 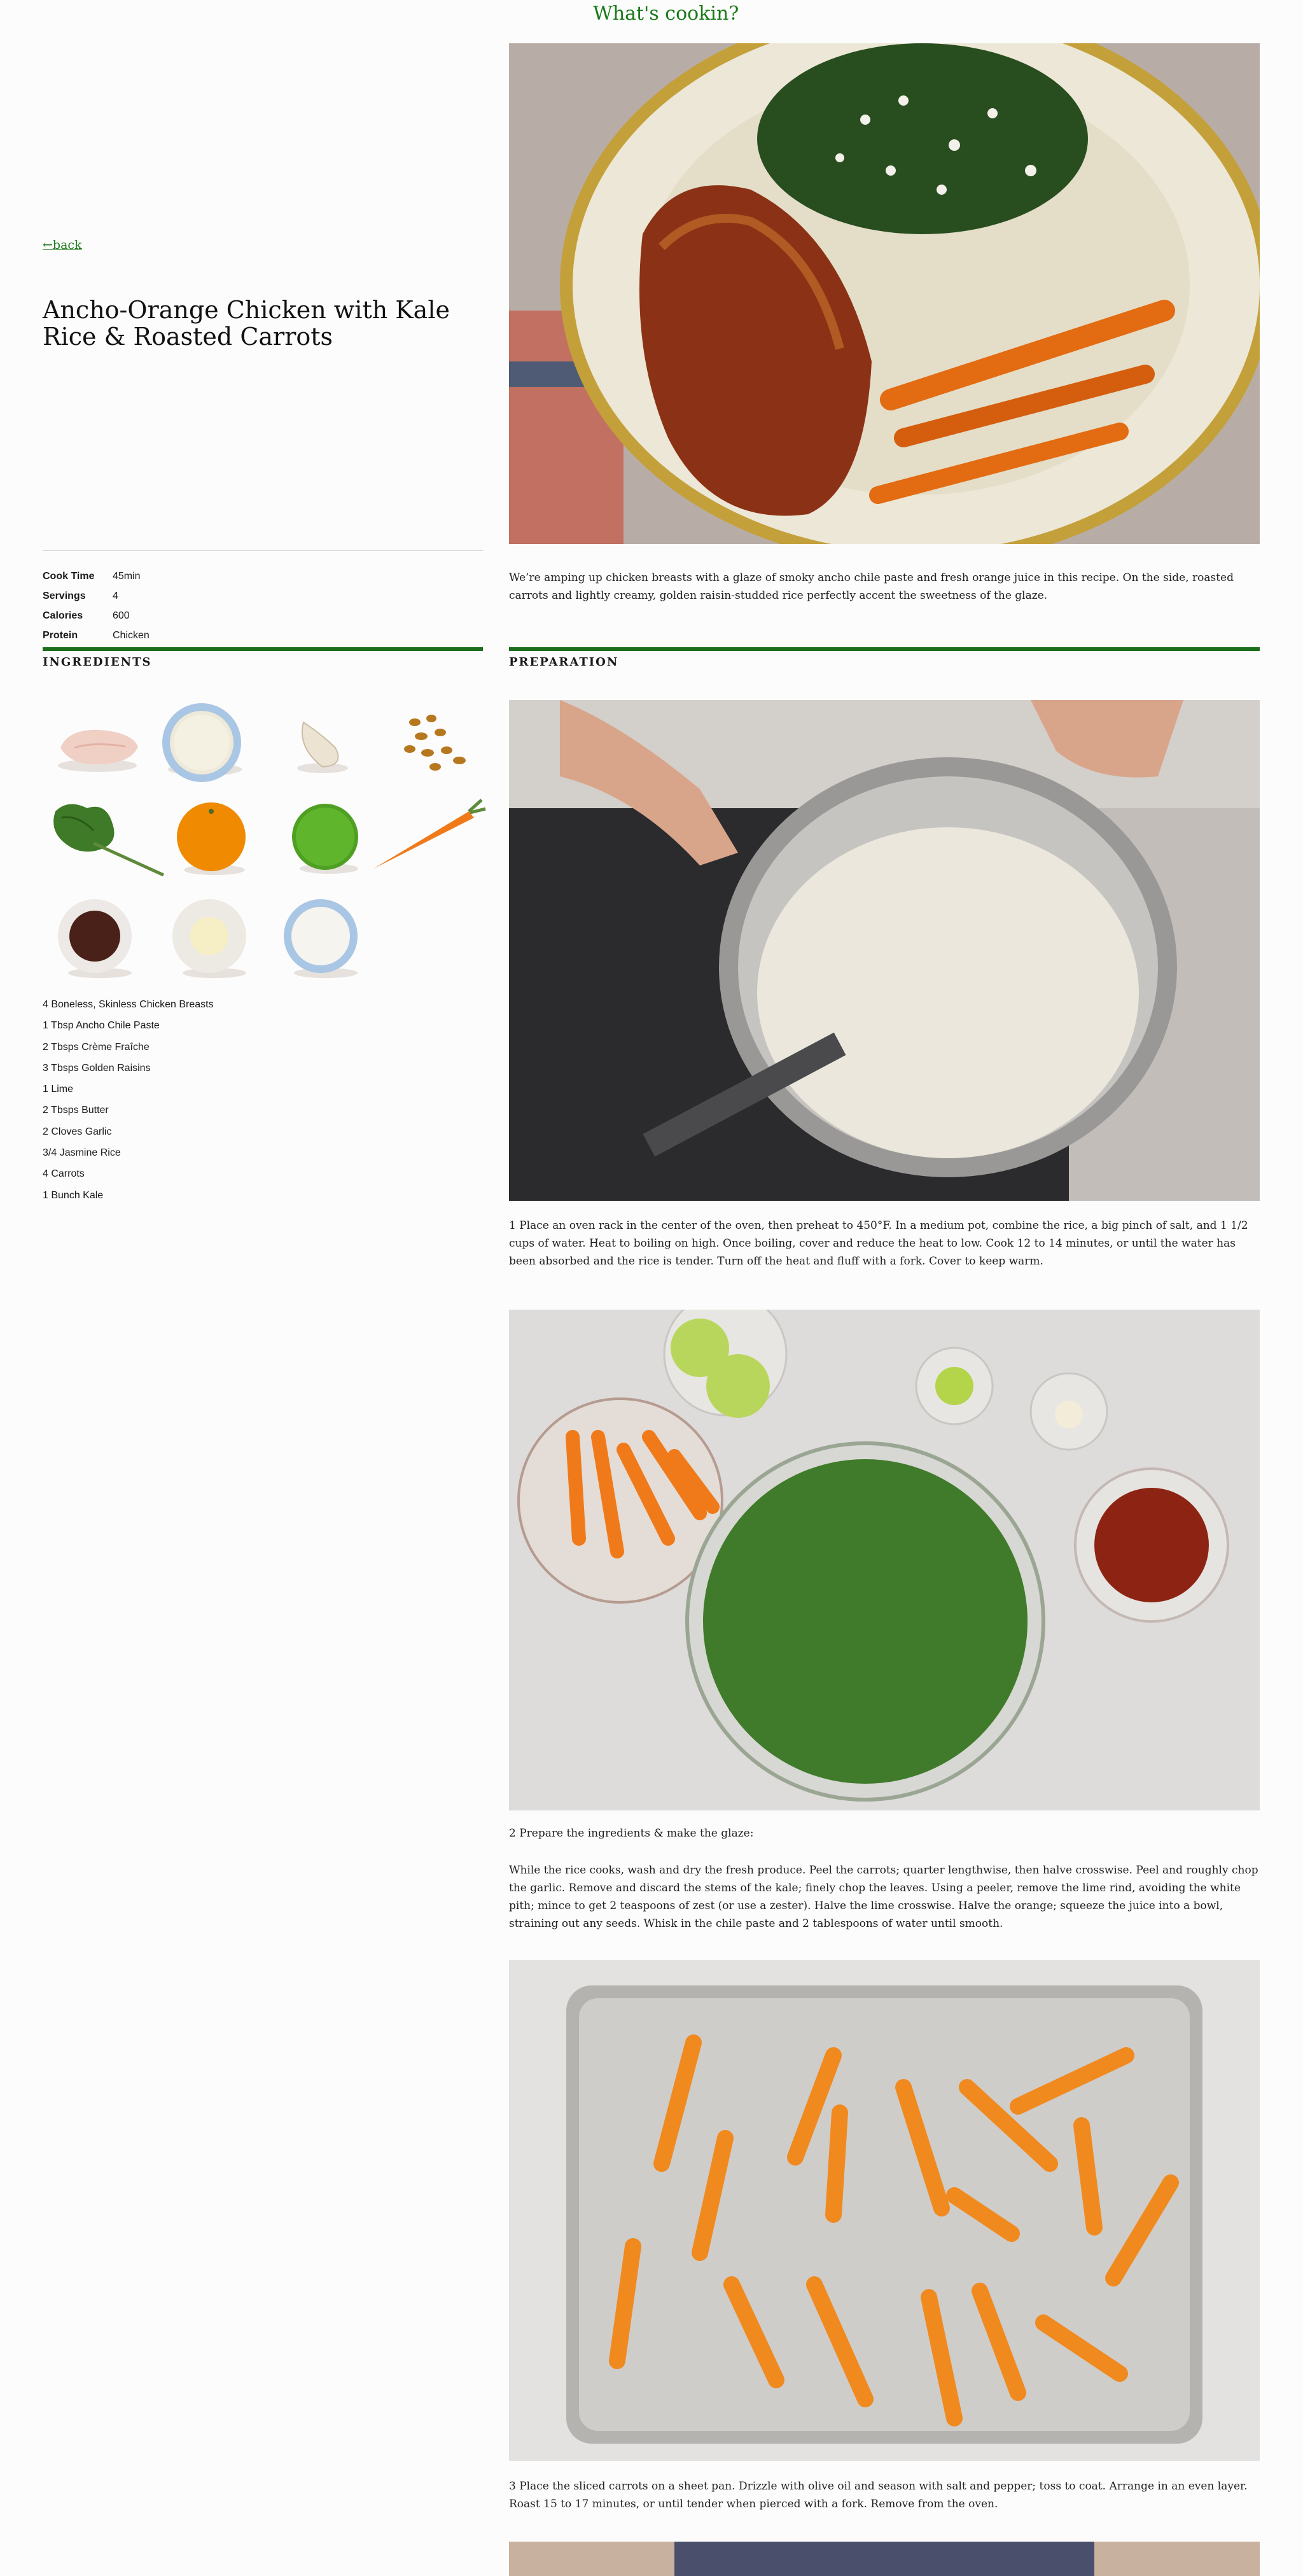 What do you see at coordinates (666, 14) in the screenshot?
I see `site-title: What's cookin?` at bounding box center [666, 14].